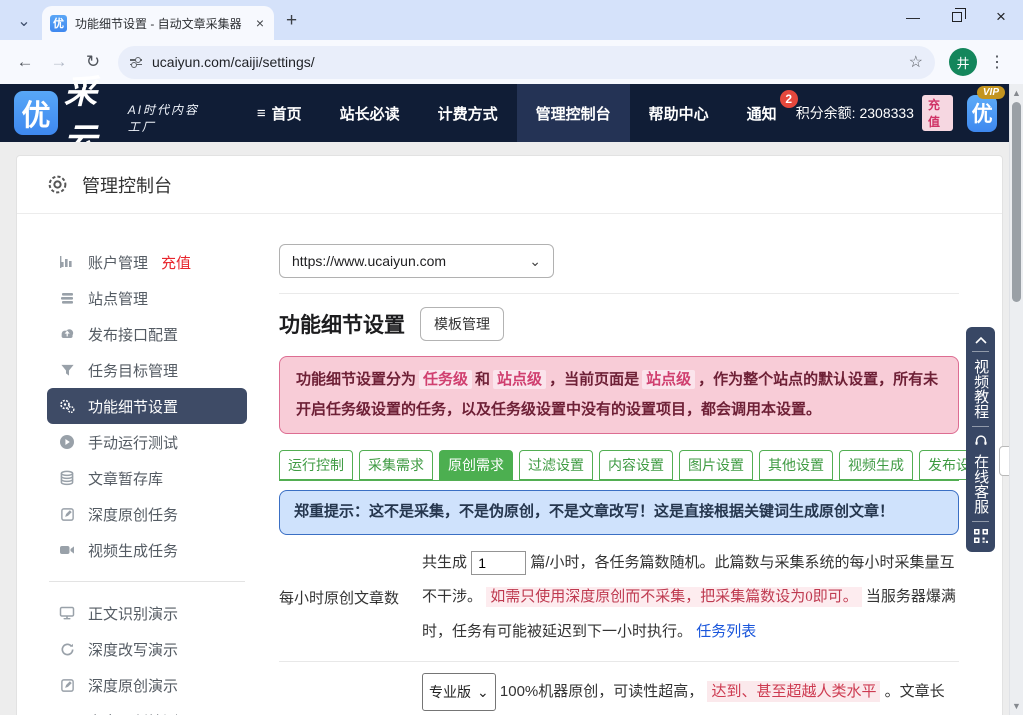 The height and width of the screenshot is (715, 1023). Describe the element at coordinates (980, 484) in the screenshot. I see `online-service-link: 在线客服` at that location.